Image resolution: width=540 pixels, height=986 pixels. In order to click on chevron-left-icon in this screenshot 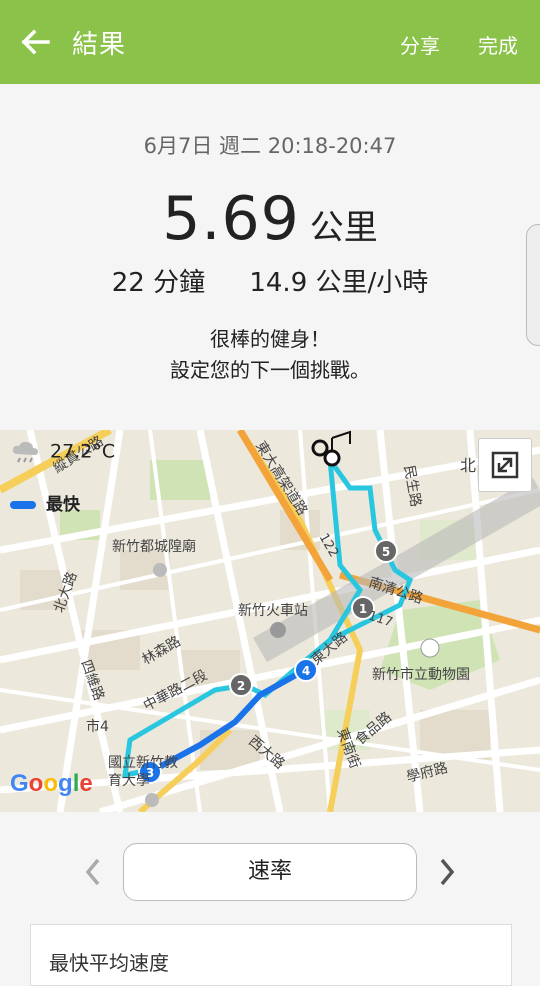, I will do `click(93, 872)`.